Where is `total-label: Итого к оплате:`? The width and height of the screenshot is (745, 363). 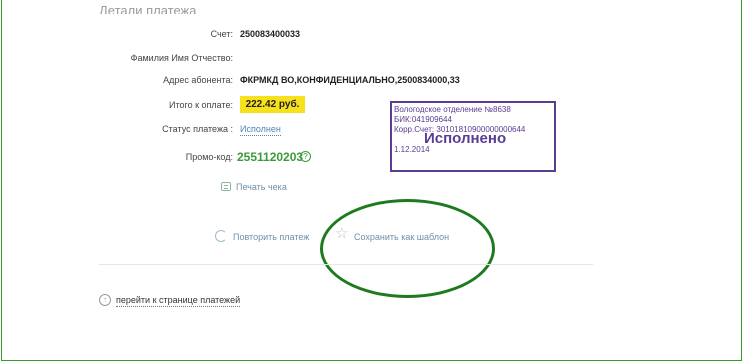 total-label: Итого к оплате: is located at coordinates (201, 105).